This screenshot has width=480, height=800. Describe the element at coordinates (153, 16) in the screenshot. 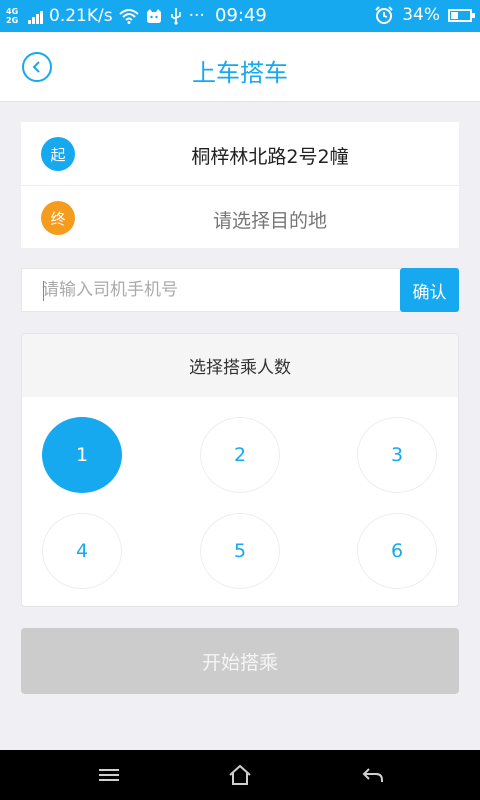

I see `cat-icon` at that location.